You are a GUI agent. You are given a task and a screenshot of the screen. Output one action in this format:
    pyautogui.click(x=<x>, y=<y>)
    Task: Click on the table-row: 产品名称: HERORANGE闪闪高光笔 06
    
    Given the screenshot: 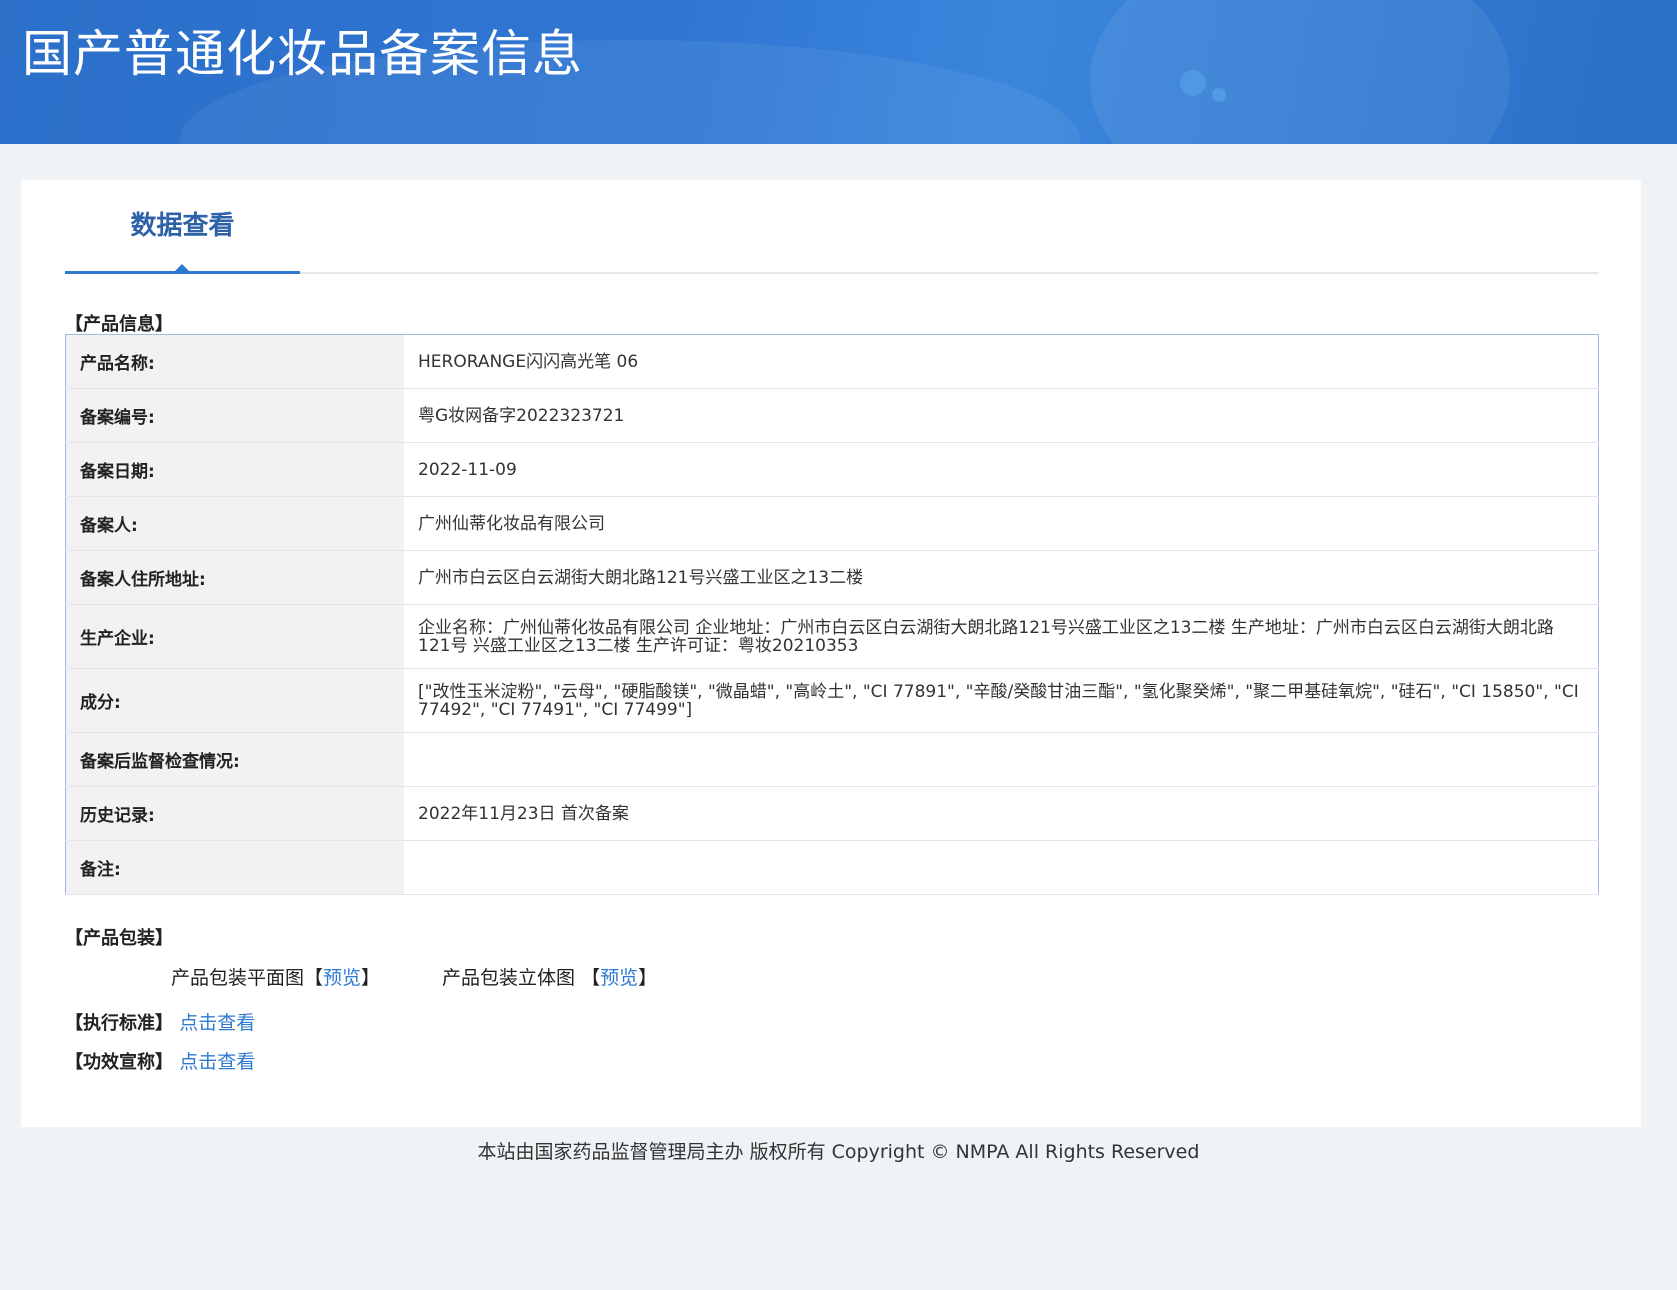 What is the action you would take?
    pyautogui.click(x=832, y=361)
    